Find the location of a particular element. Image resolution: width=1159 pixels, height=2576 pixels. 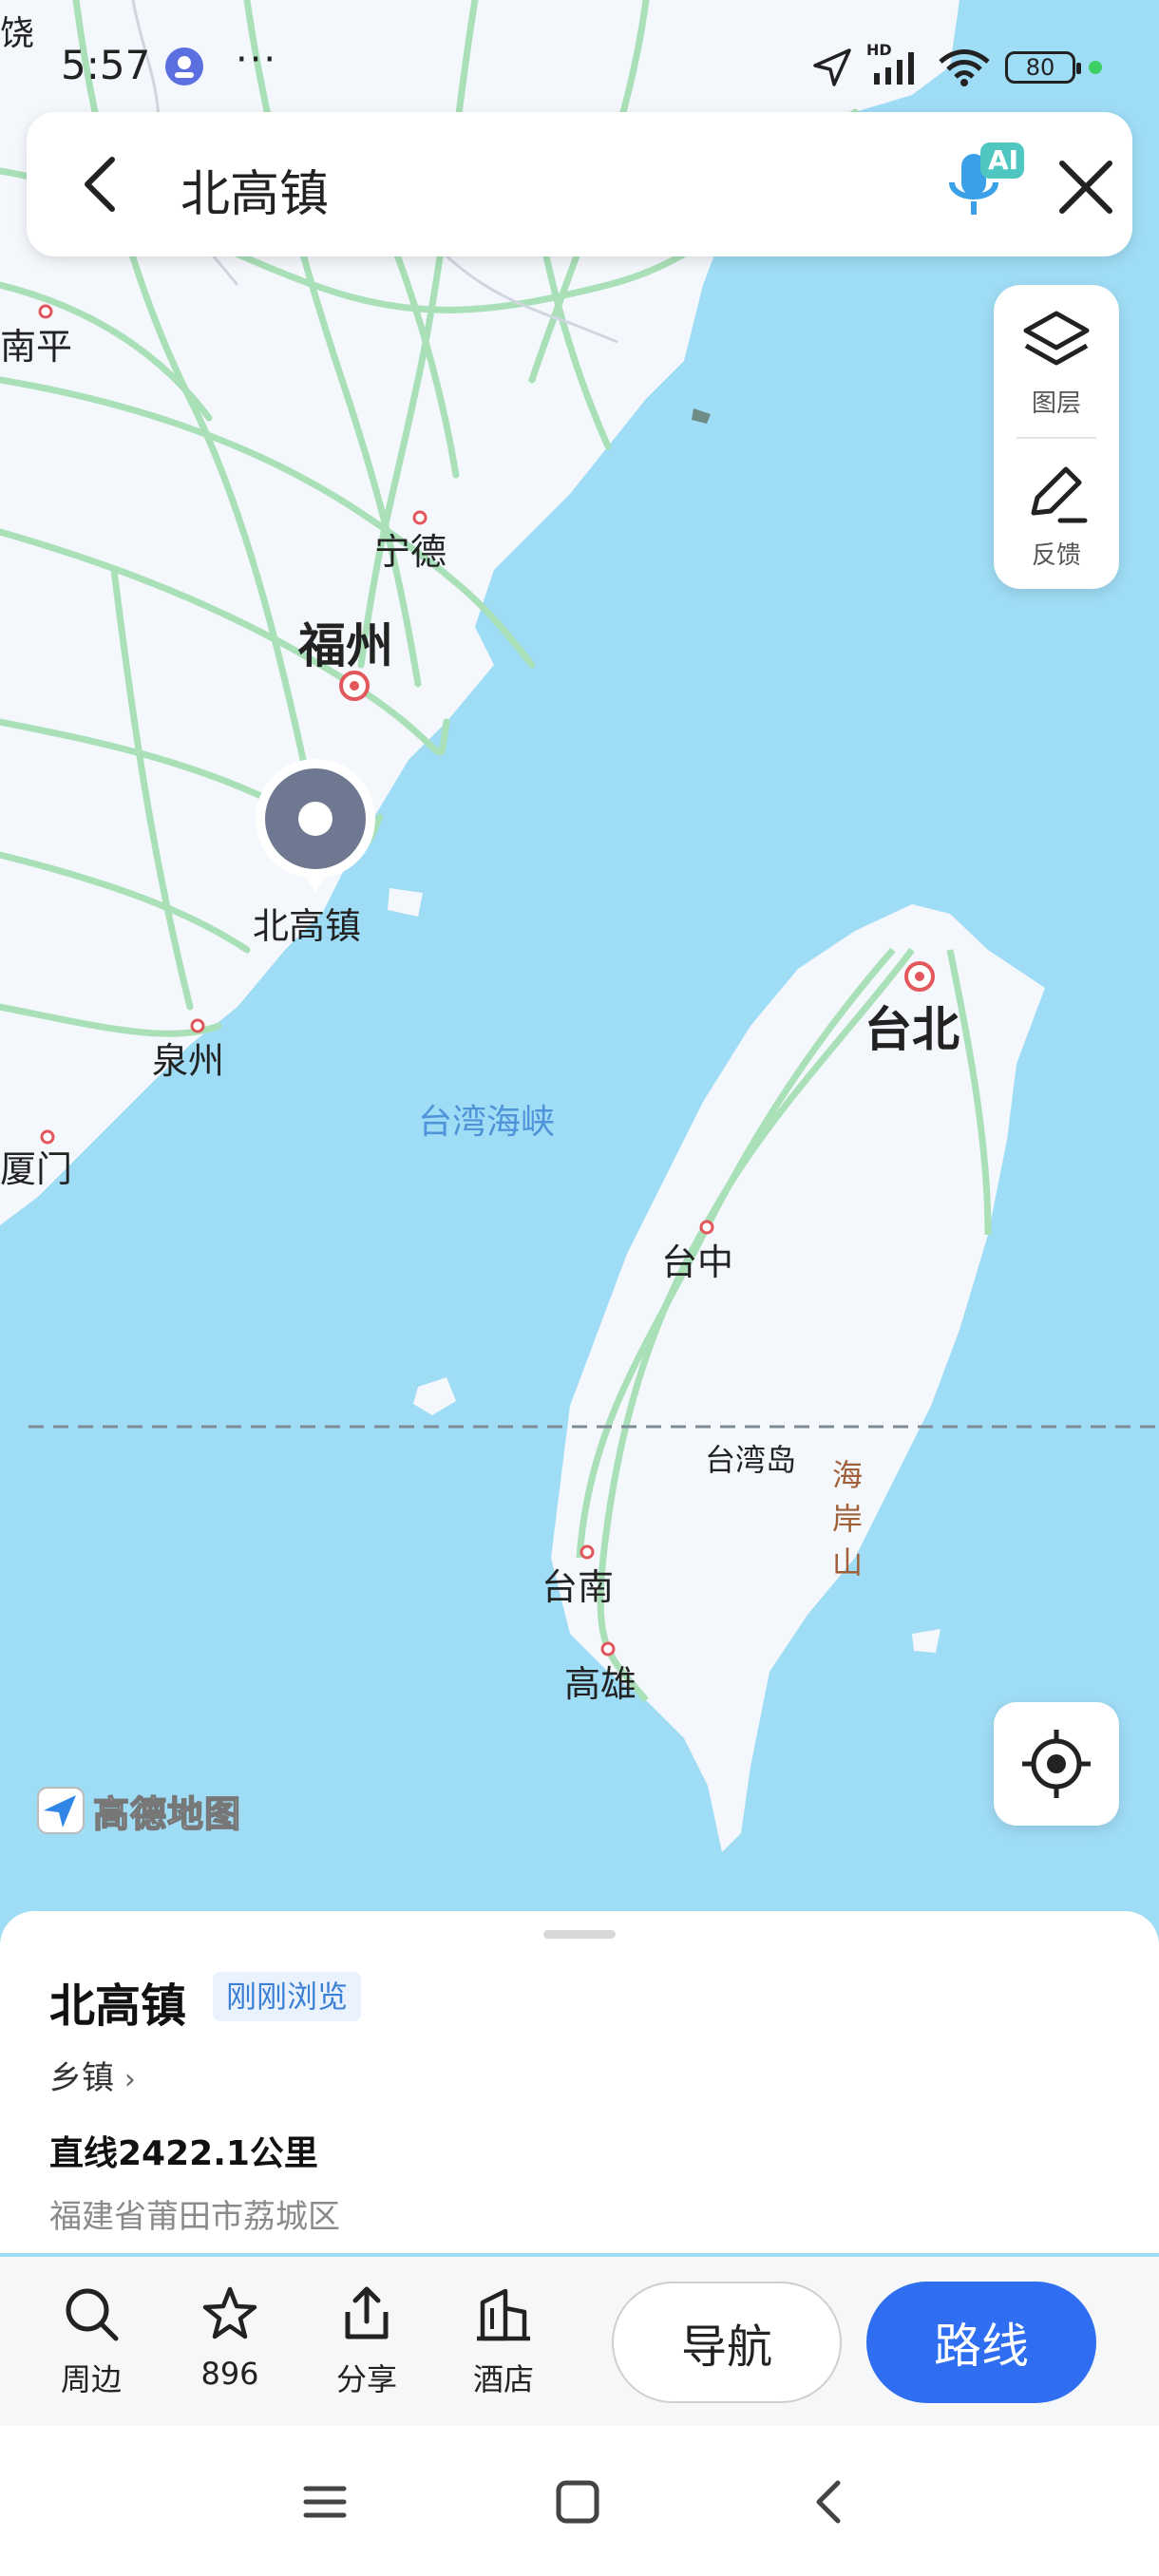

recently-viewed-badge: 刚刚浏览 is located at coordinates (287, 1996).